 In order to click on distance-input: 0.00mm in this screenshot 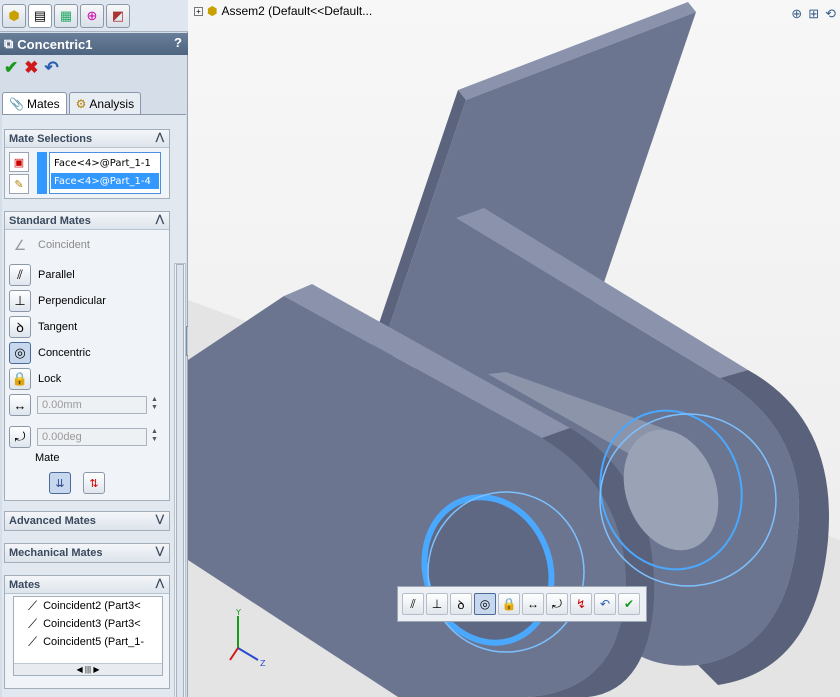, I will do `click(92, 405)`.